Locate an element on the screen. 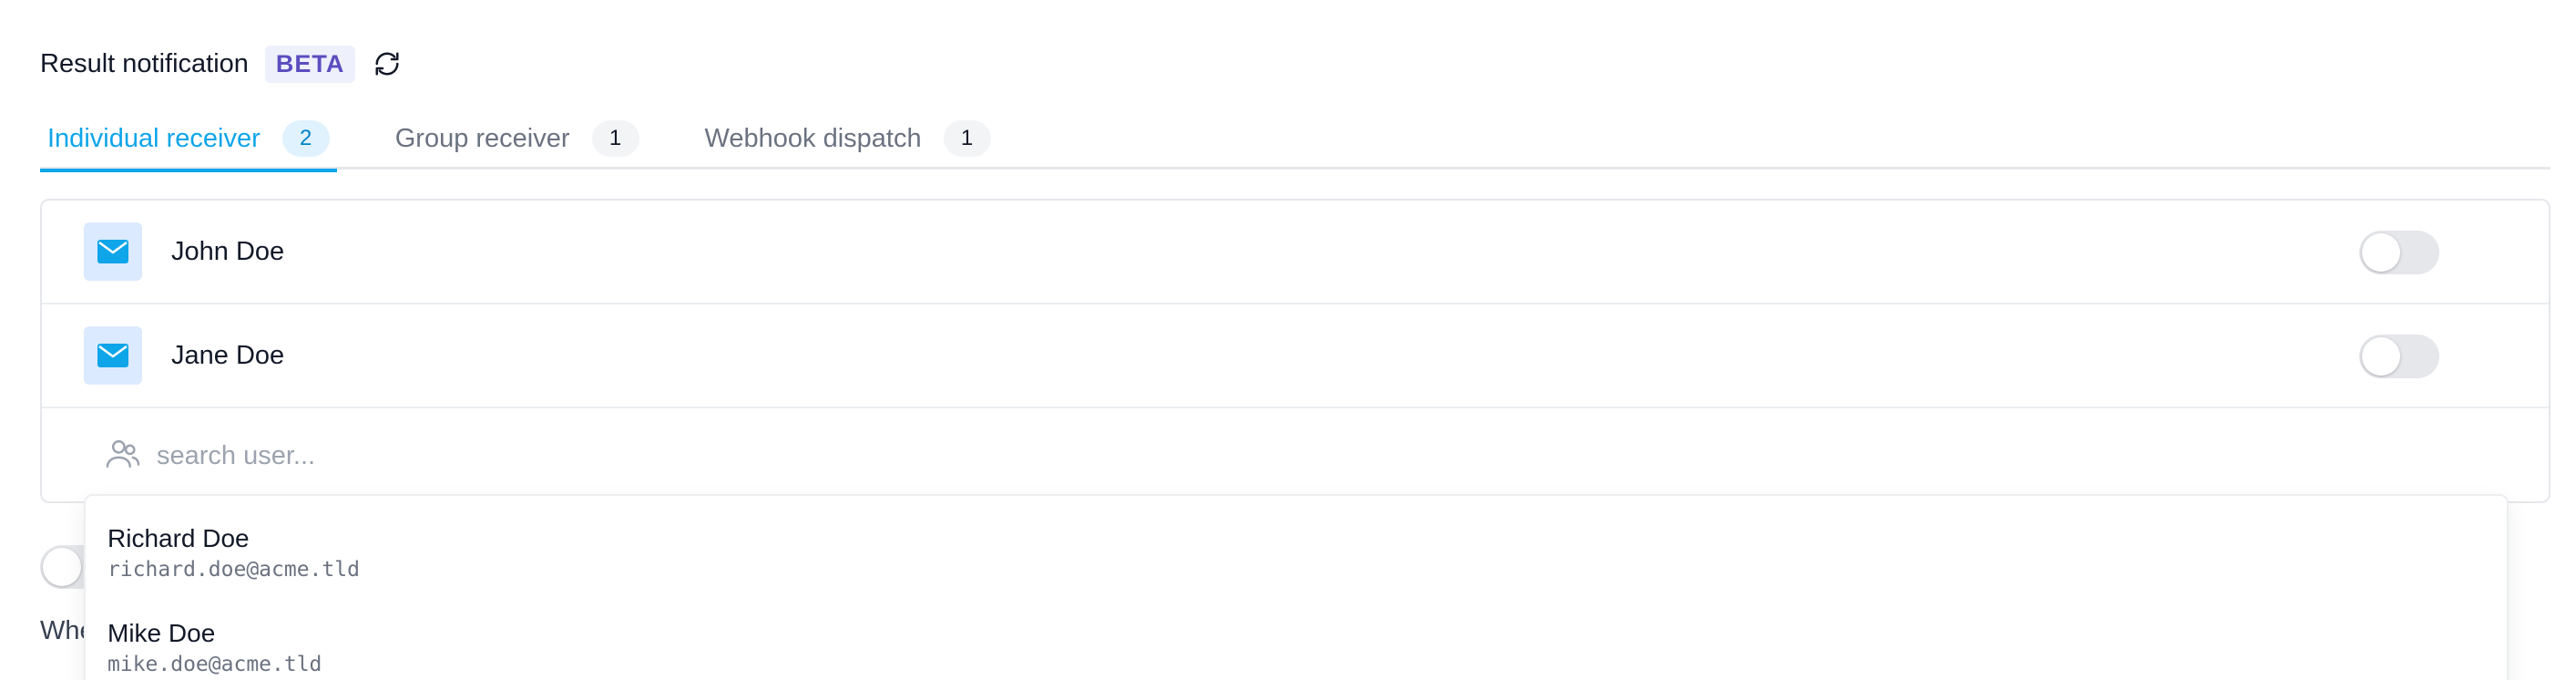  tab-webhook-dispatch: Webhook dispatch 1 is located at coordinates (848, 139).